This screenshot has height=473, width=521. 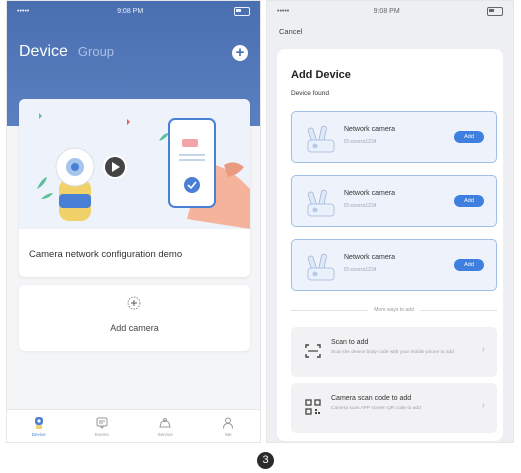 What do you see at coordinates (313, 407) in the screenshot?
I see `qr-code-icon` at bounding box center [313, 407].